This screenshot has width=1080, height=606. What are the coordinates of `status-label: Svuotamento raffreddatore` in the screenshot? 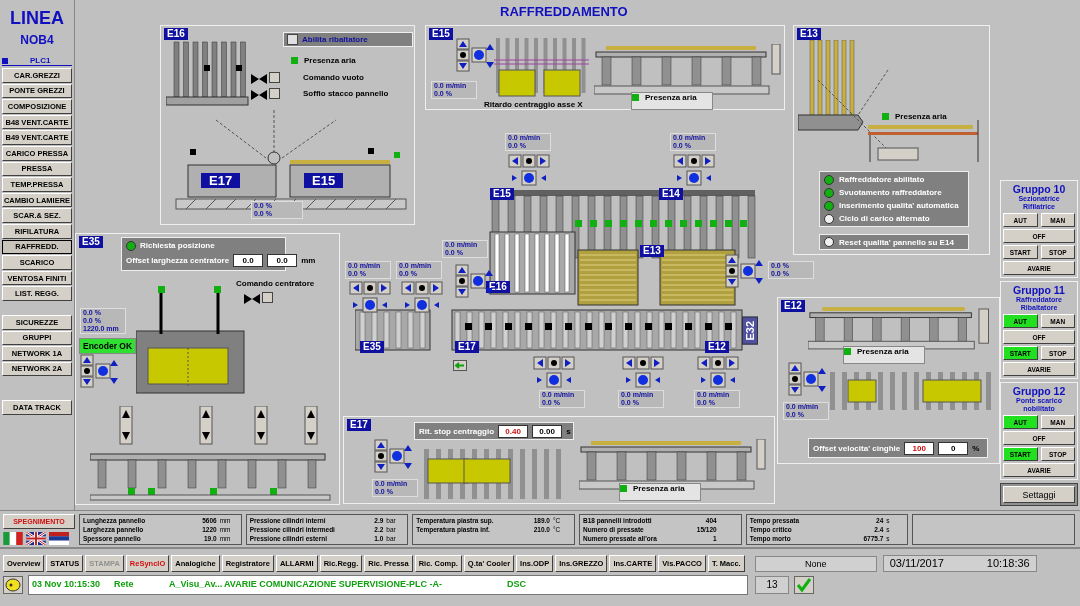 It's located at (890, 192).